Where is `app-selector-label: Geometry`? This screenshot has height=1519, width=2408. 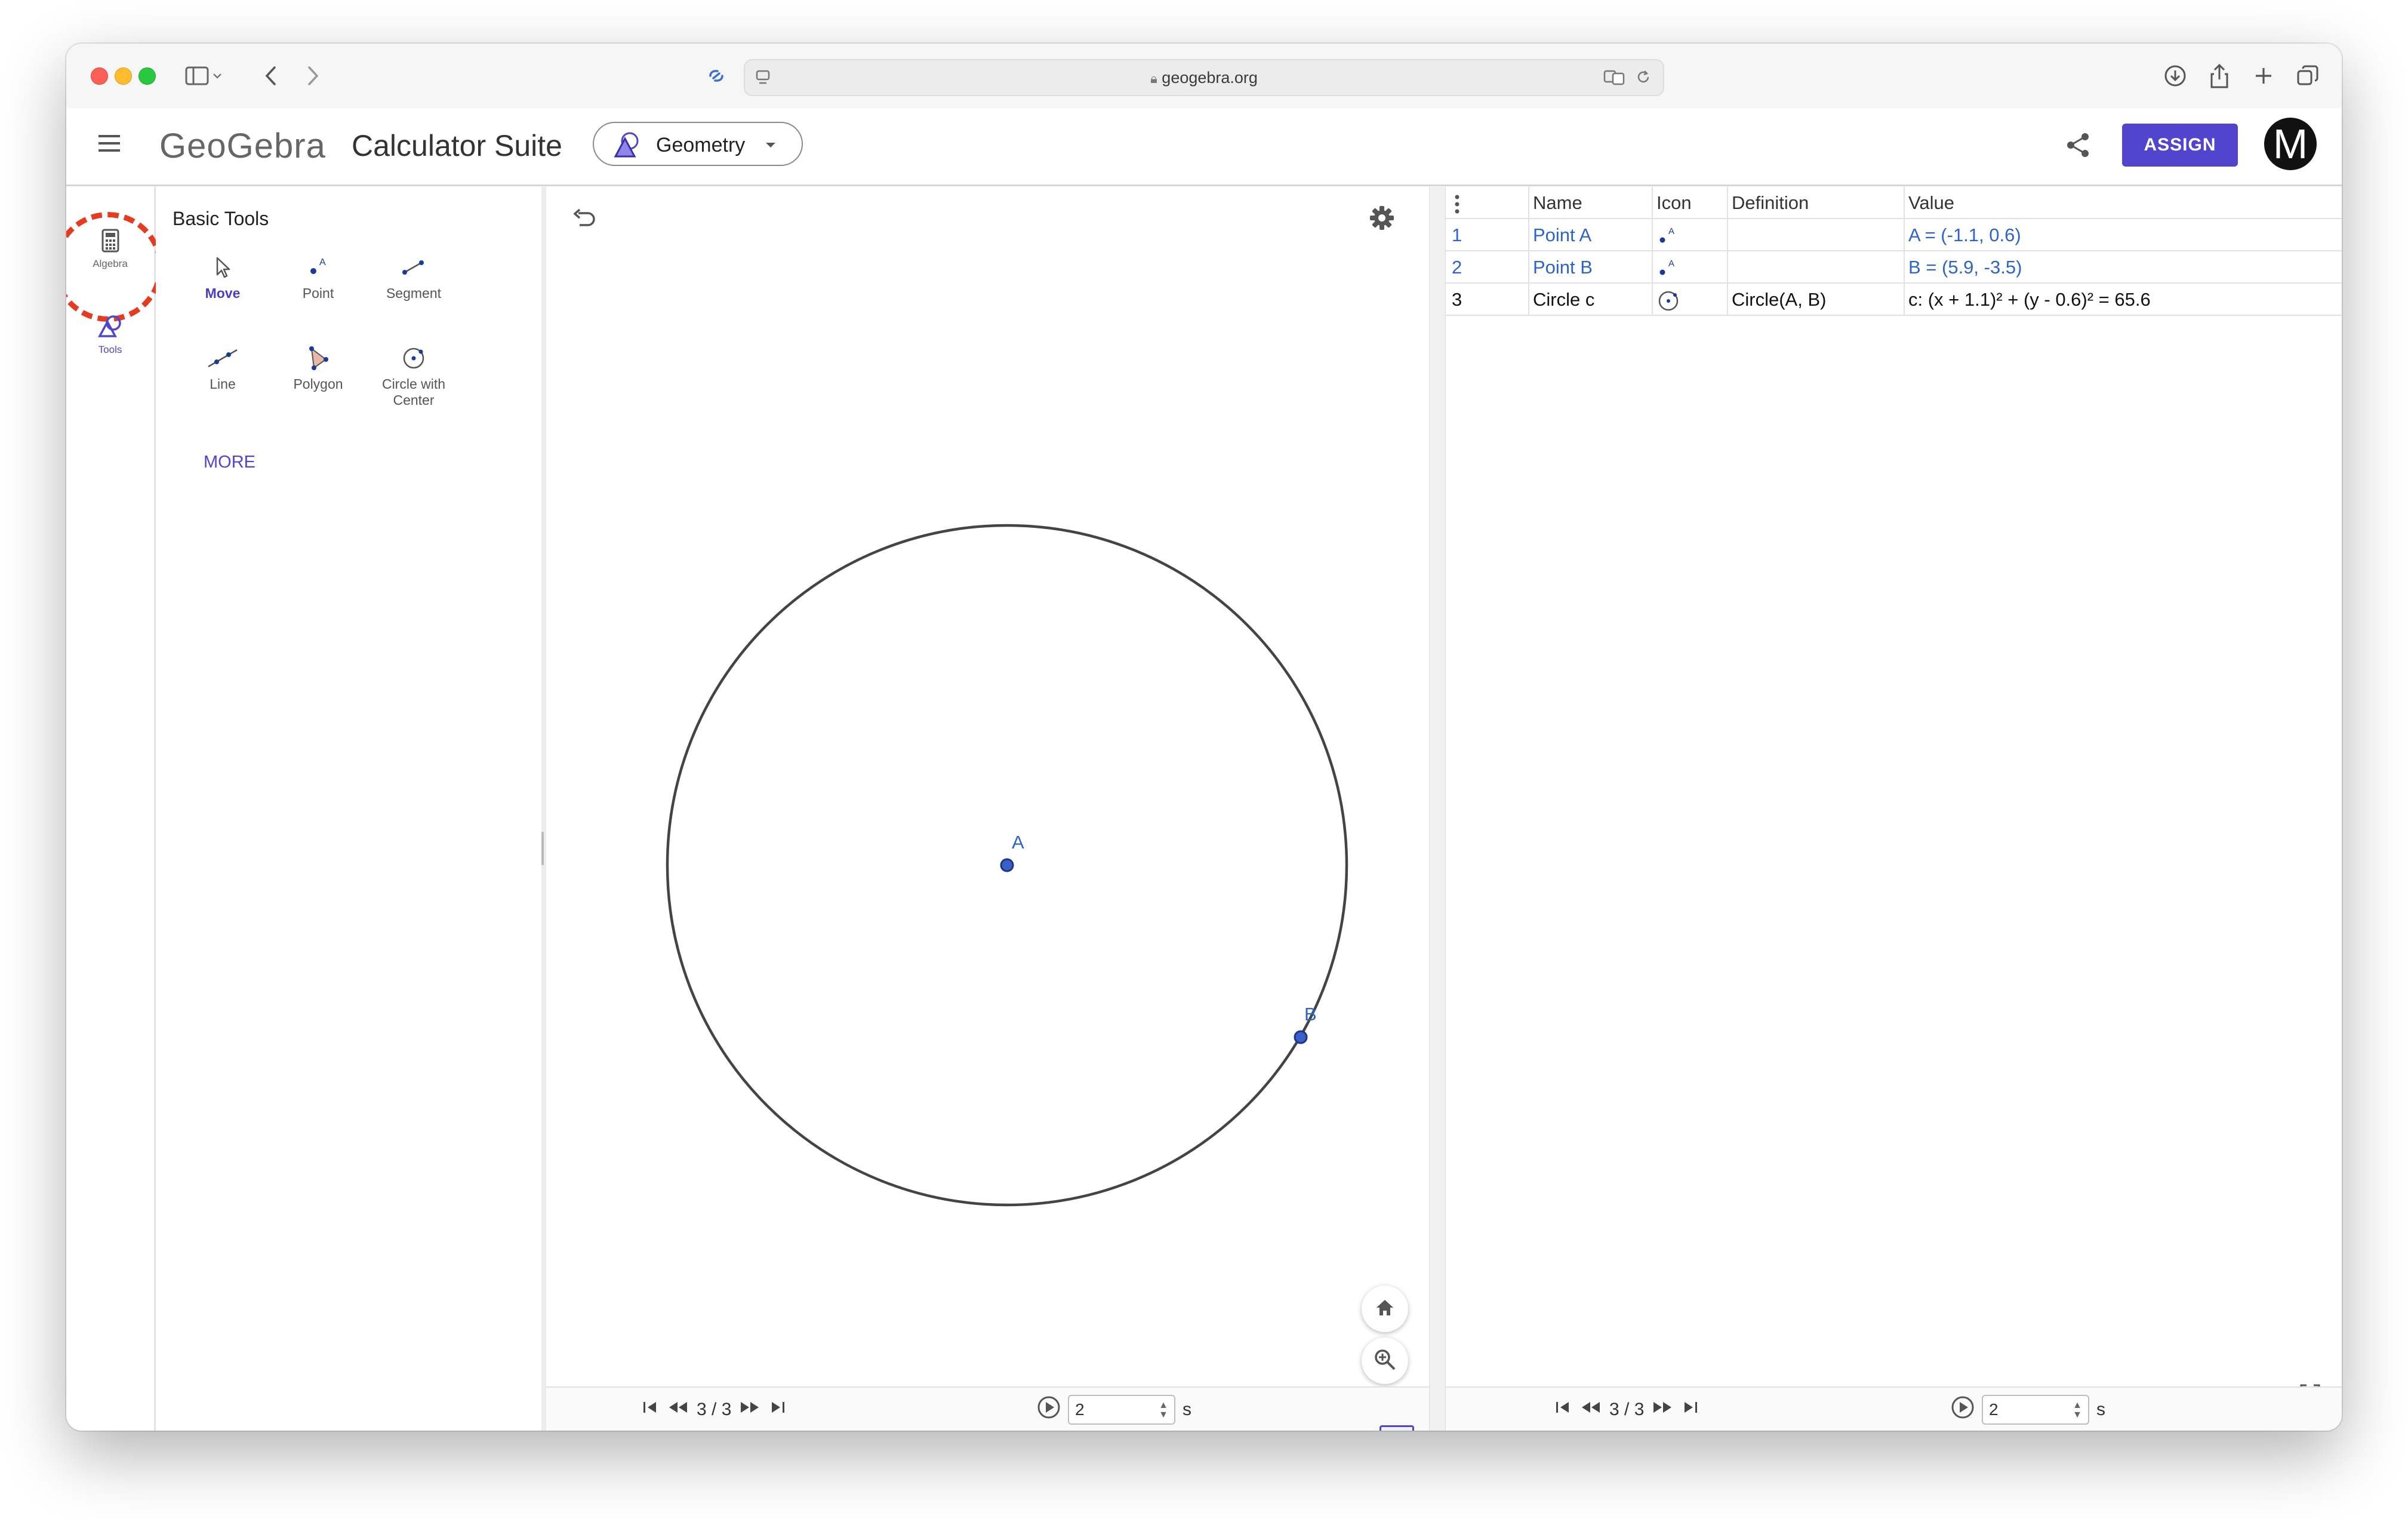 app-selector-label: Geometry is located at coordinates (701, 145).